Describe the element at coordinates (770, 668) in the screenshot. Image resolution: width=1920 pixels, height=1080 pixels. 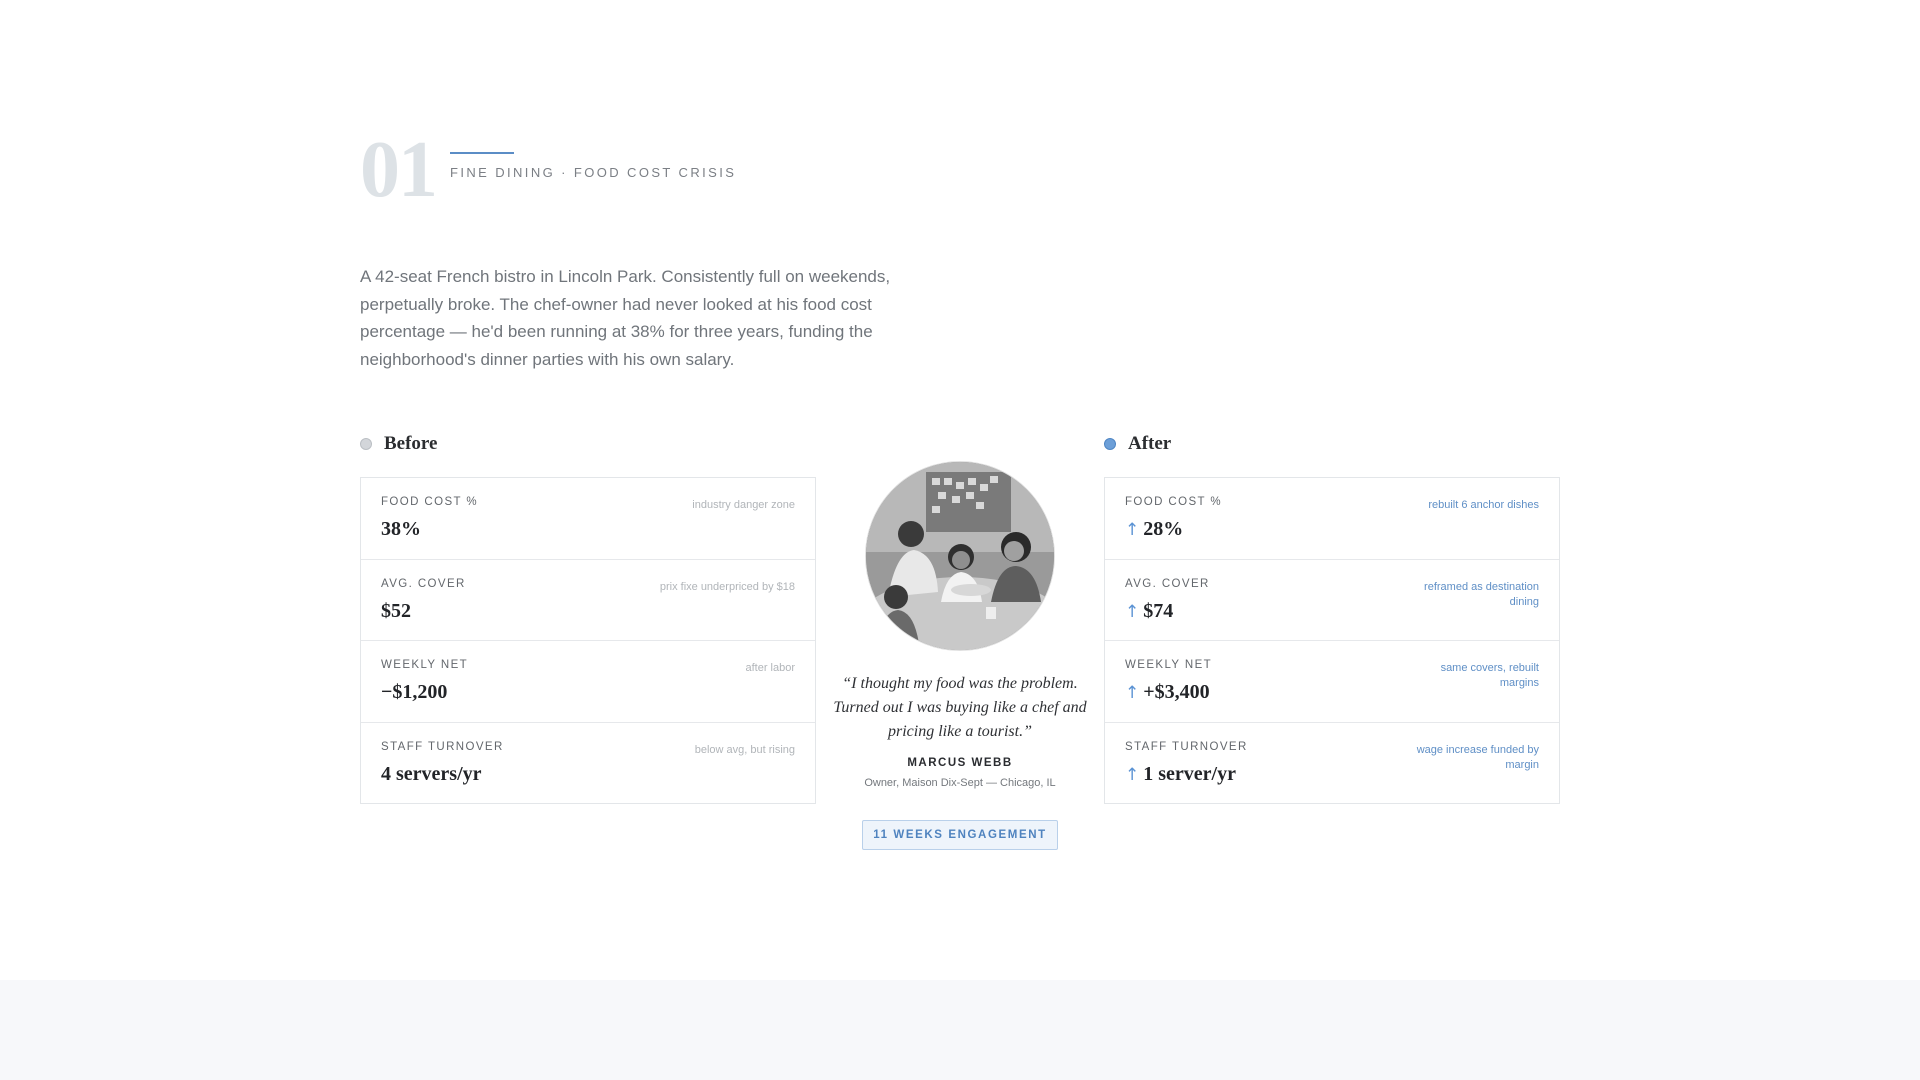
I see `metric-note: after labor` at that location.